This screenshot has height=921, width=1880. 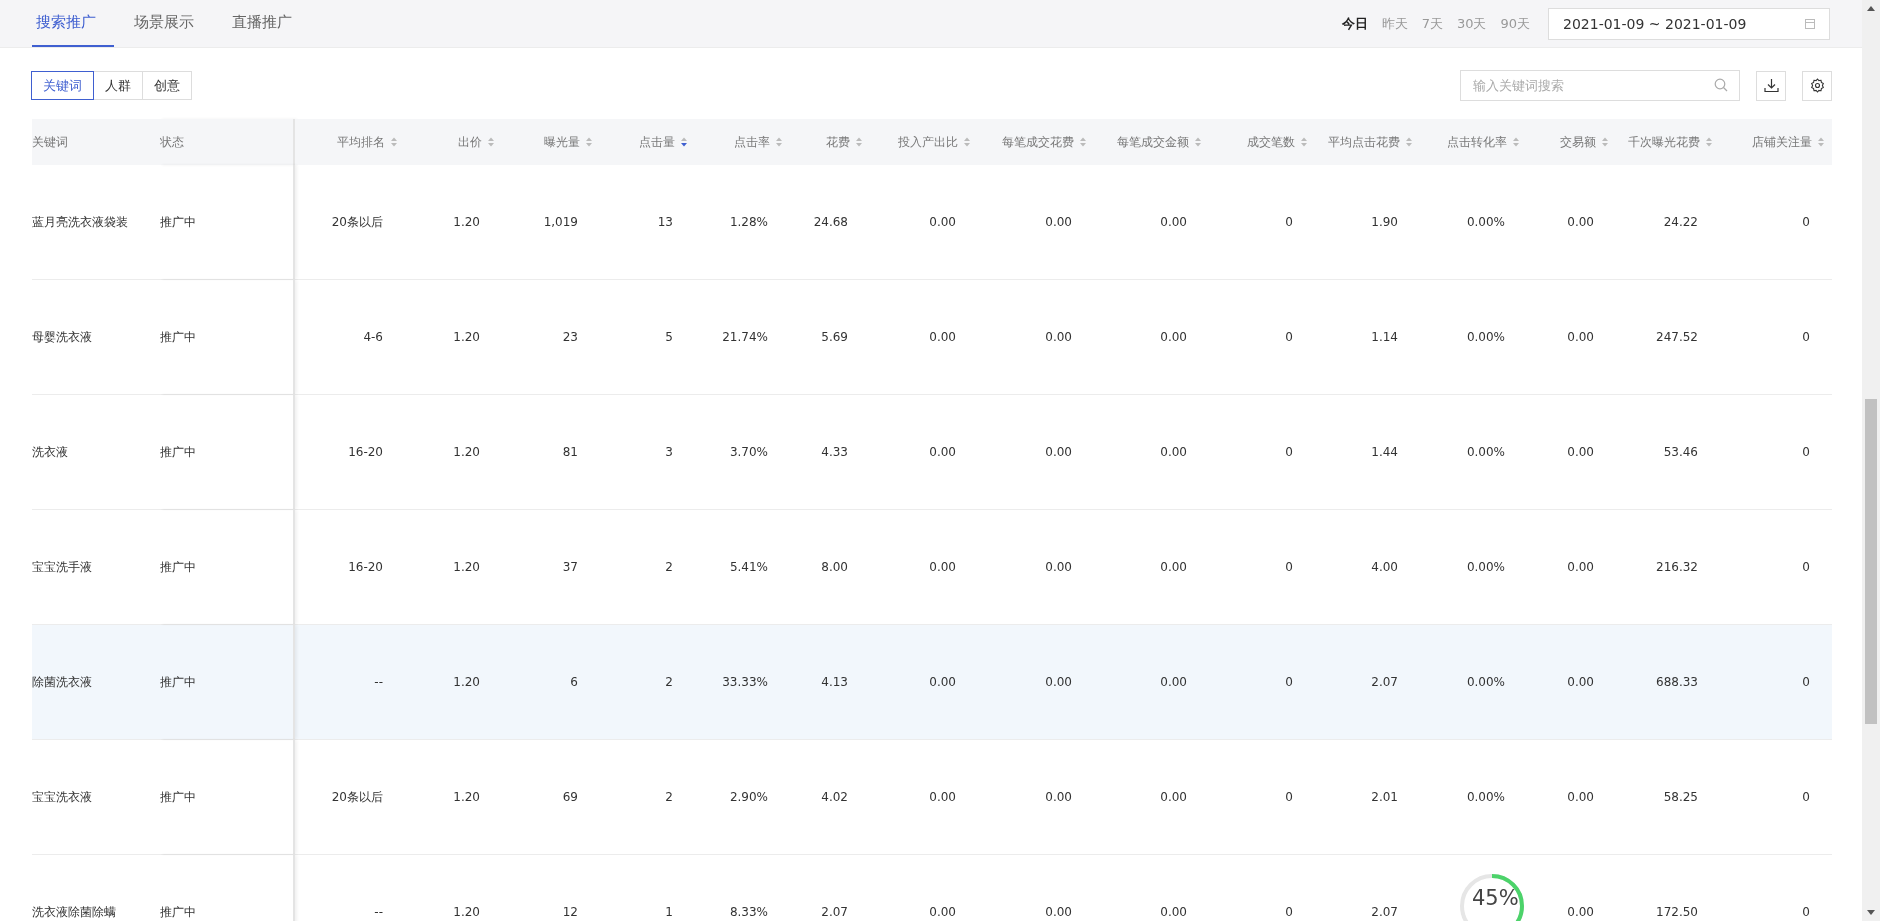 What do you see at coordinates (453, 142) in the screenshot?
I see `column-header: 出价` at bounding box center [453, 142].